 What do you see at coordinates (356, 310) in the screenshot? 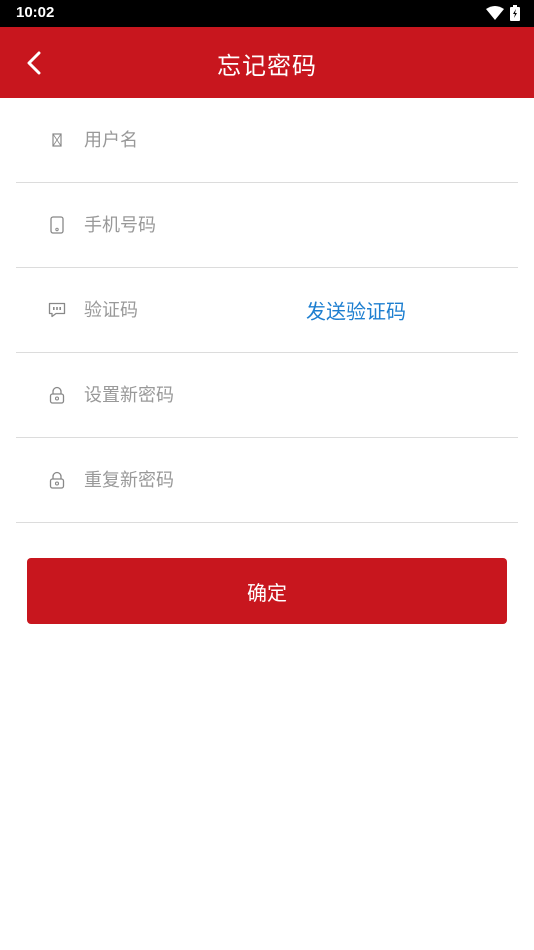
I see `send-code-button: 发送验证码` at bounding box center [356, 310].